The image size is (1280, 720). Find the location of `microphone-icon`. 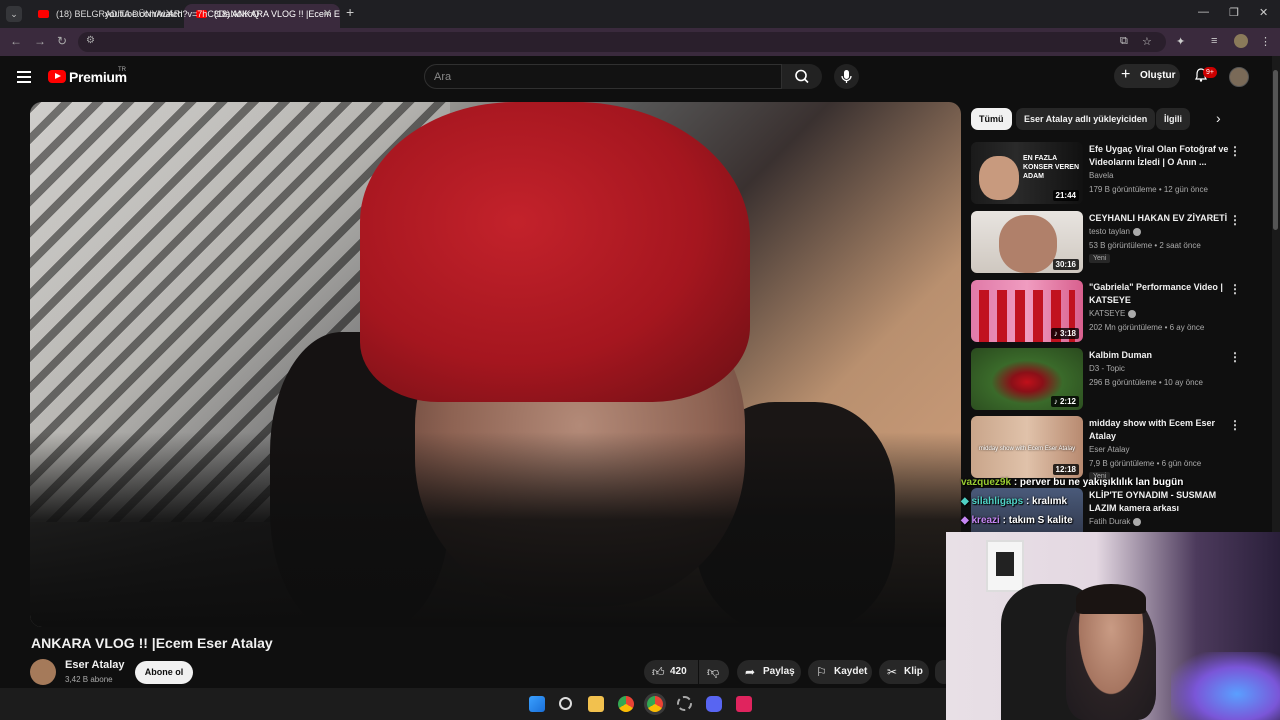

microphone-icon is located at coordinates (846, 76).